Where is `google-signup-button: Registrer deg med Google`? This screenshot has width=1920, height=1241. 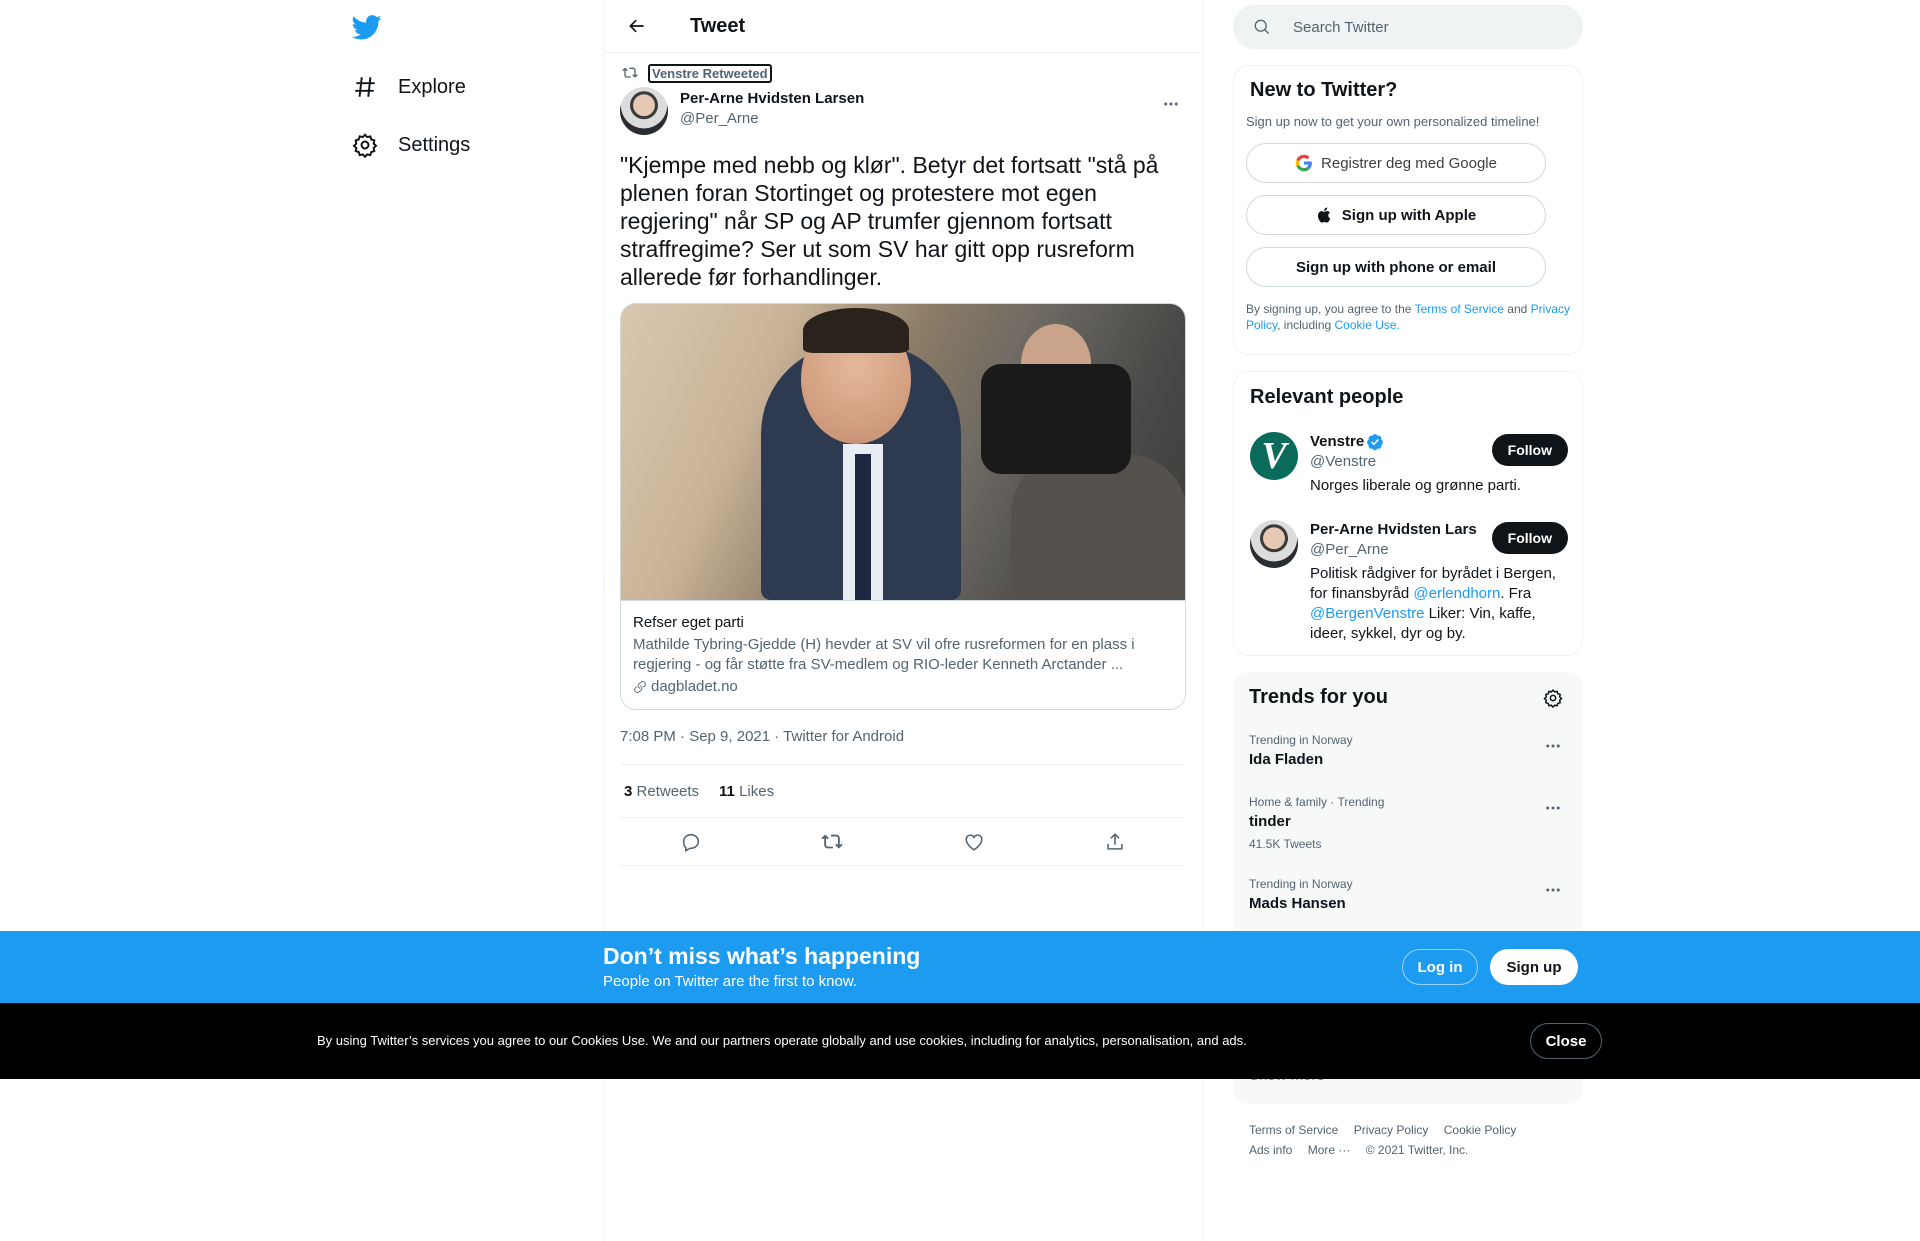 google-signup-button: Registrer deg med Google is located at coordinates (1396, 163).